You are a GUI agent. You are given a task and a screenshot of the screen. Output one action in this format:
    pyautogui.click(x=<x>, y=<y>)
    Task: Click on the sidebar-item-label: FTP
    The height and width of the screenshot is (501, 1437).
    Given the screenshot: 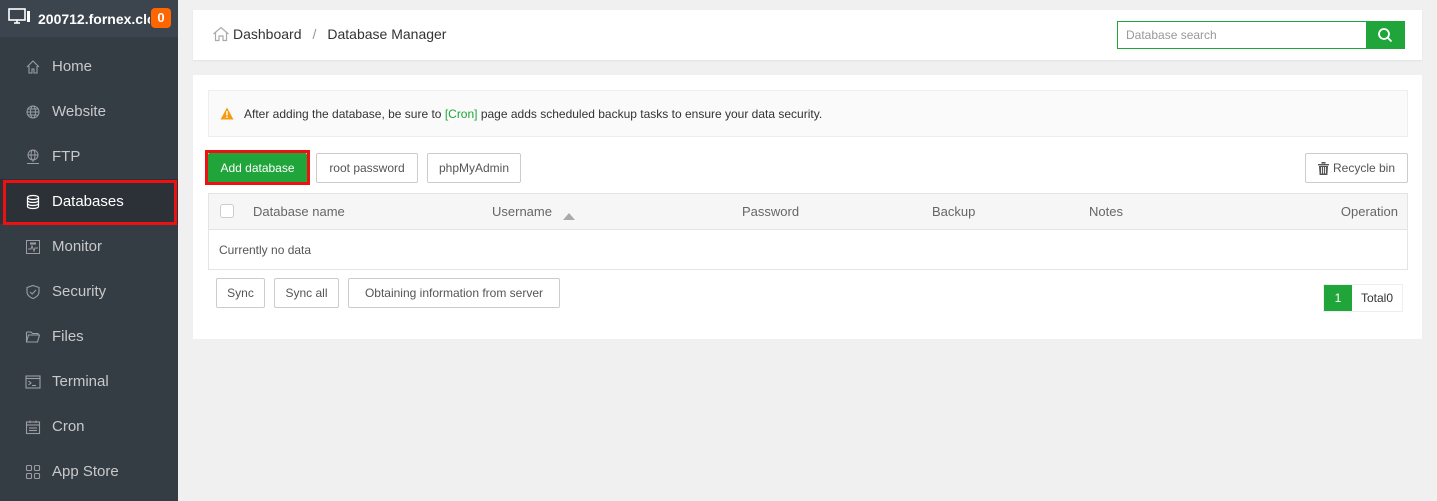 What is the action you would take?
    pyautogui.click(x=66, y=156)
    